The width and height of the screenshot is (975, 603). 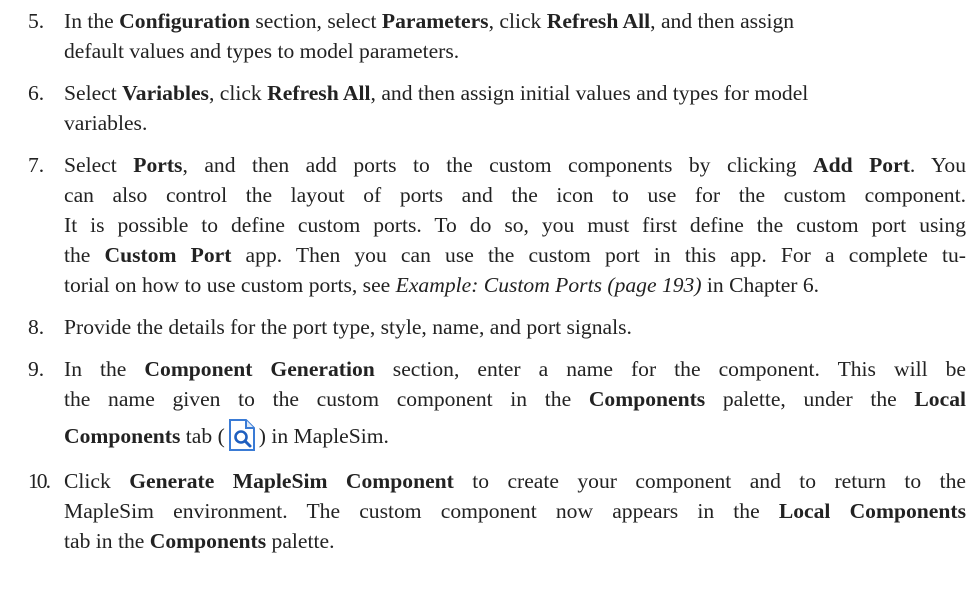 I want to click on text-line: tab in the Components palette., so click(x=515, y=541).